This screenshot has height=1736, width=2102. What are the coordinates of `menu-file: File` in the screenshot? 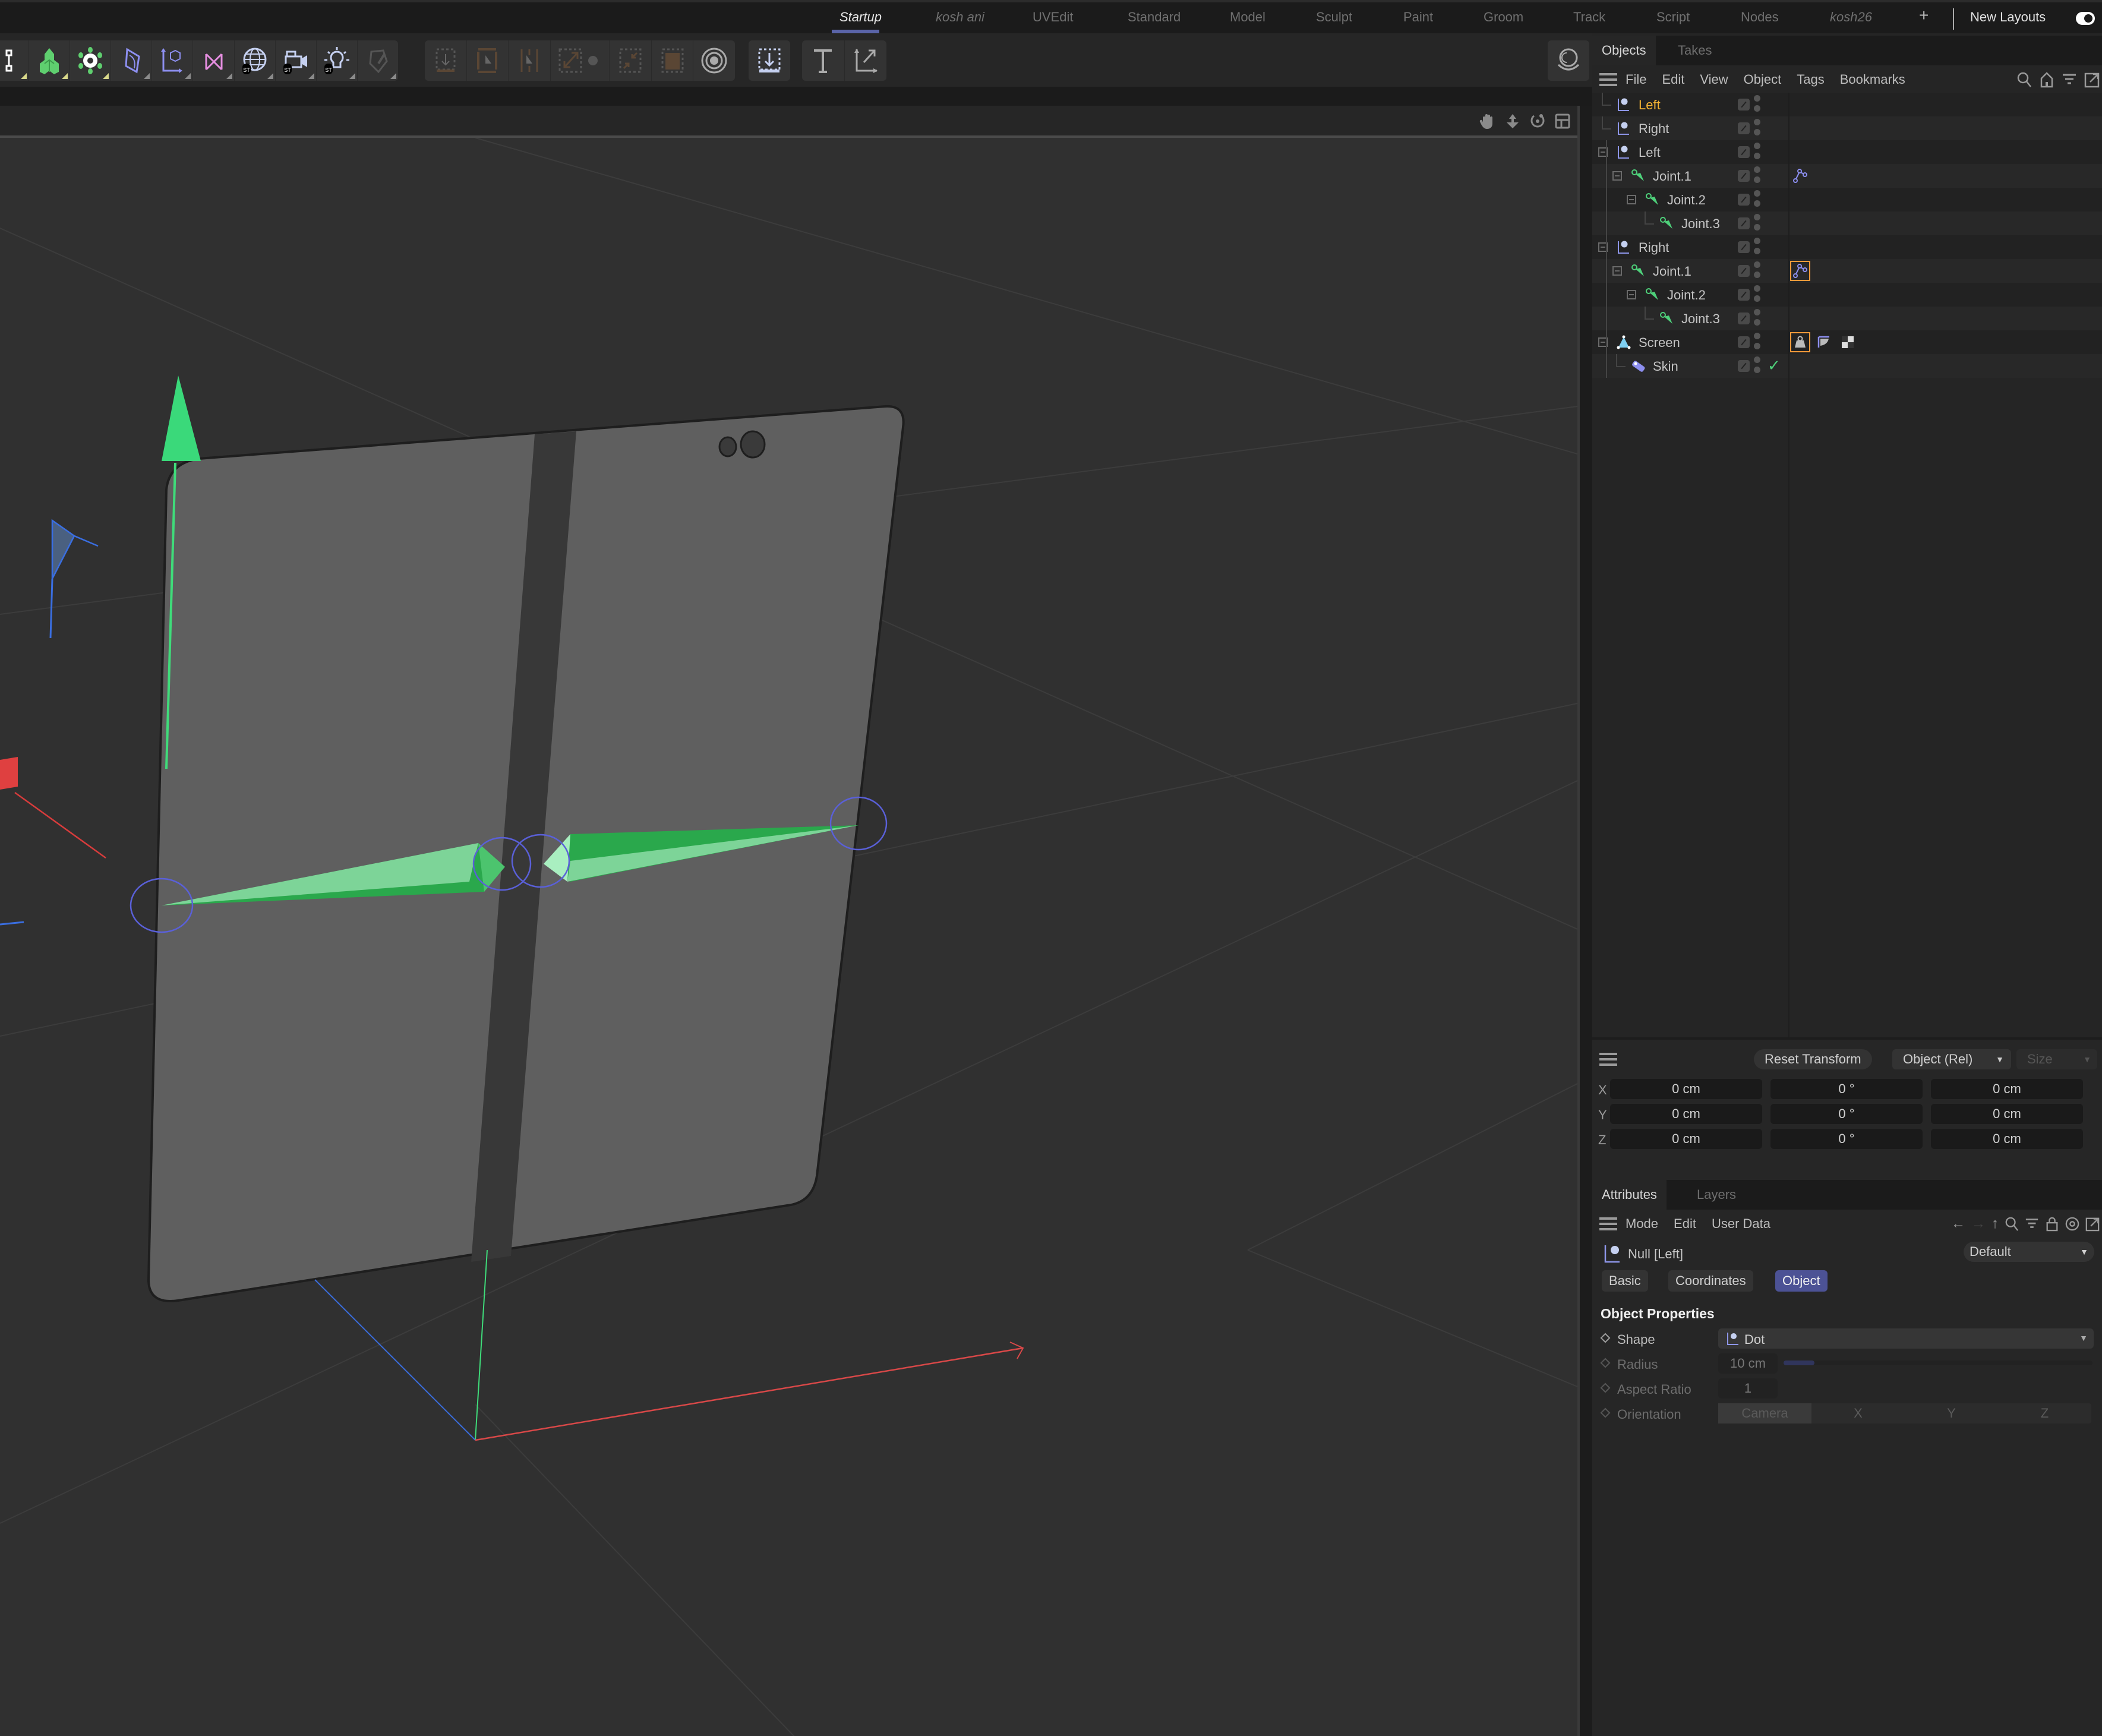 It's located at (1636, 79).